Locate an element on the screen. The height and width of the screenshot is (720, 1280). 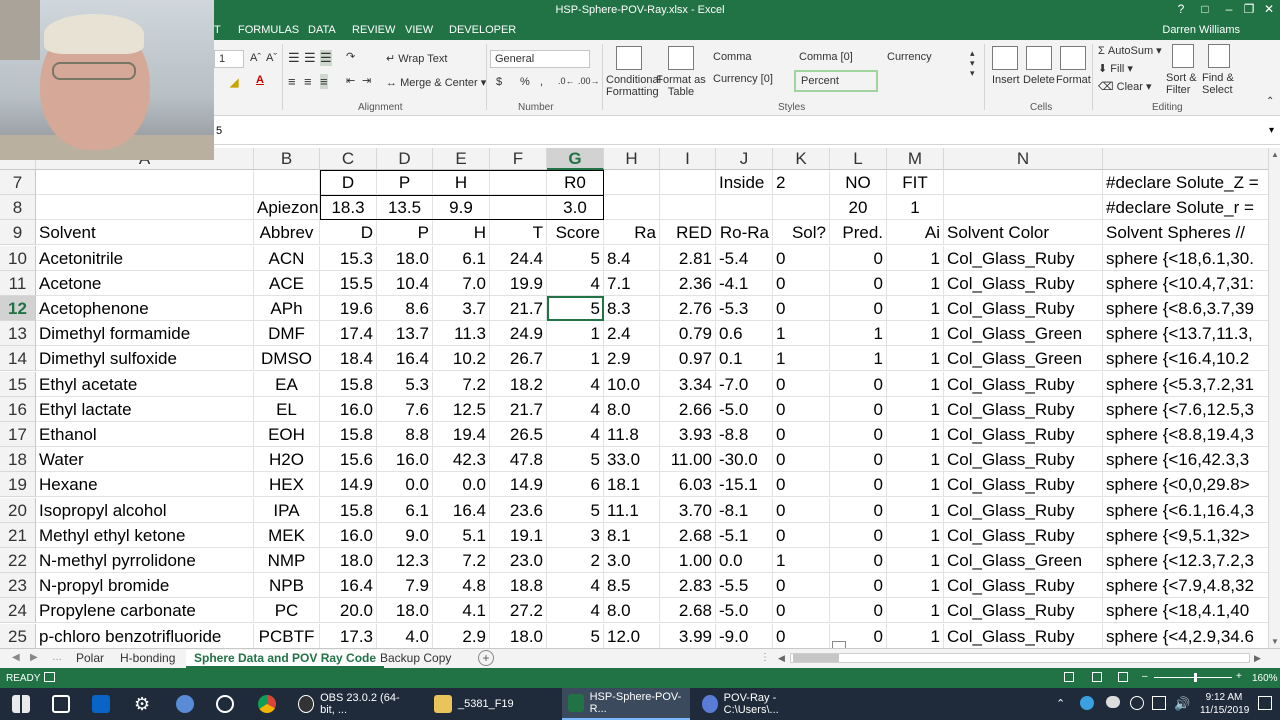
cell-e25: 2.9 is located at coordinates (461, 635).